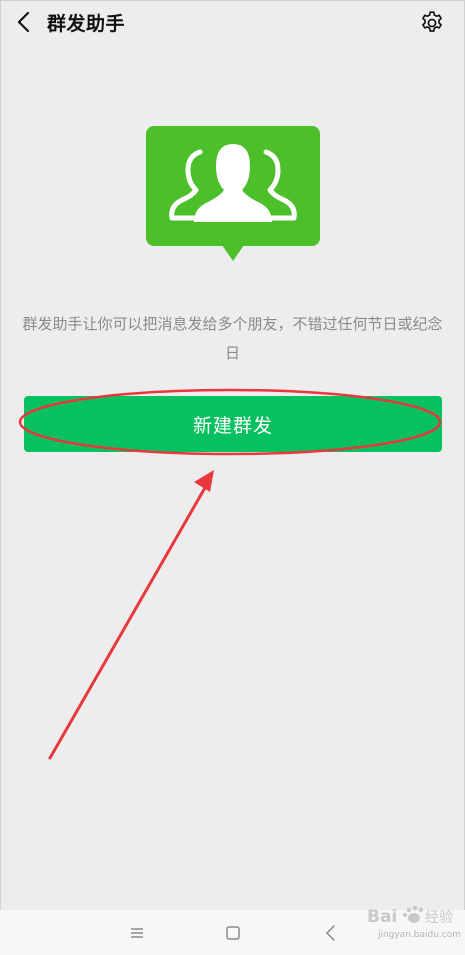  I want to click on home-icon, so click(233, 933).